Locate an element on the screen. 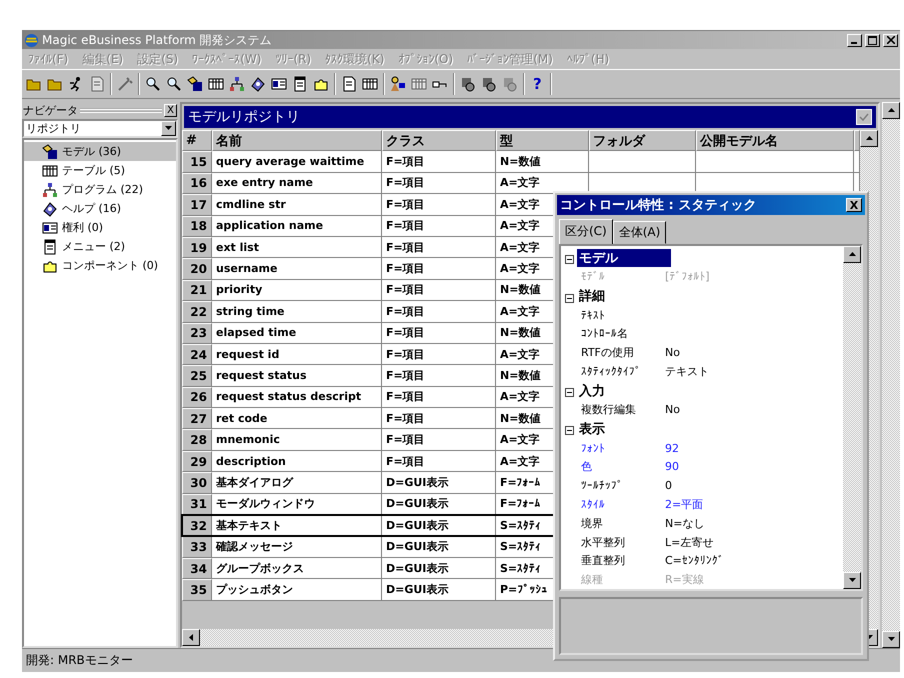  property-value: テキスト is located at coordinates (687, 372).